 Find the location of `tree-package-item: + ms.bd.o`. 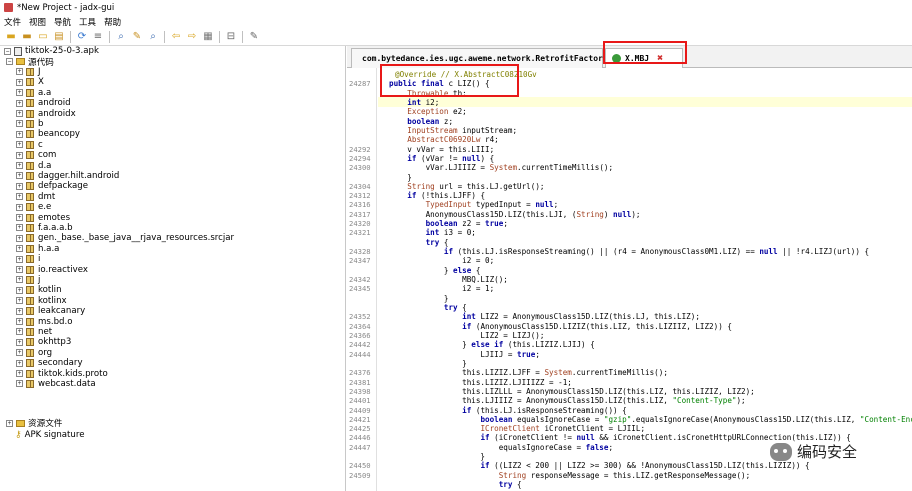

tree-package-item: + ms.bd.o is located at coordinates (44, 321).